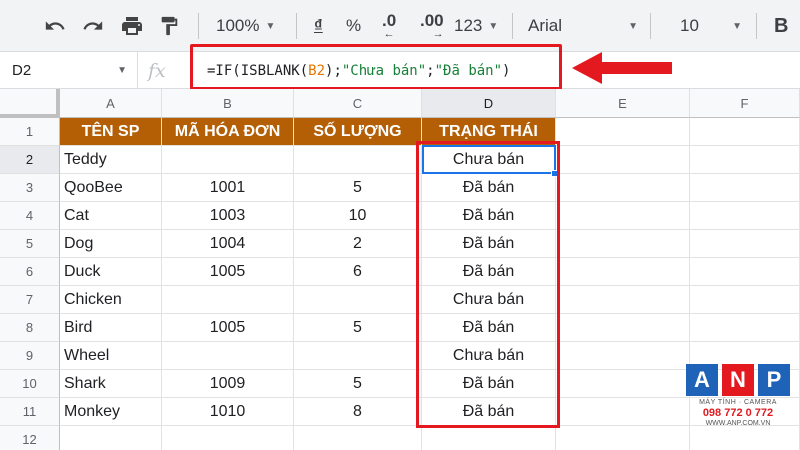  I want to click on table-cell: Shark, so click(111, 384).